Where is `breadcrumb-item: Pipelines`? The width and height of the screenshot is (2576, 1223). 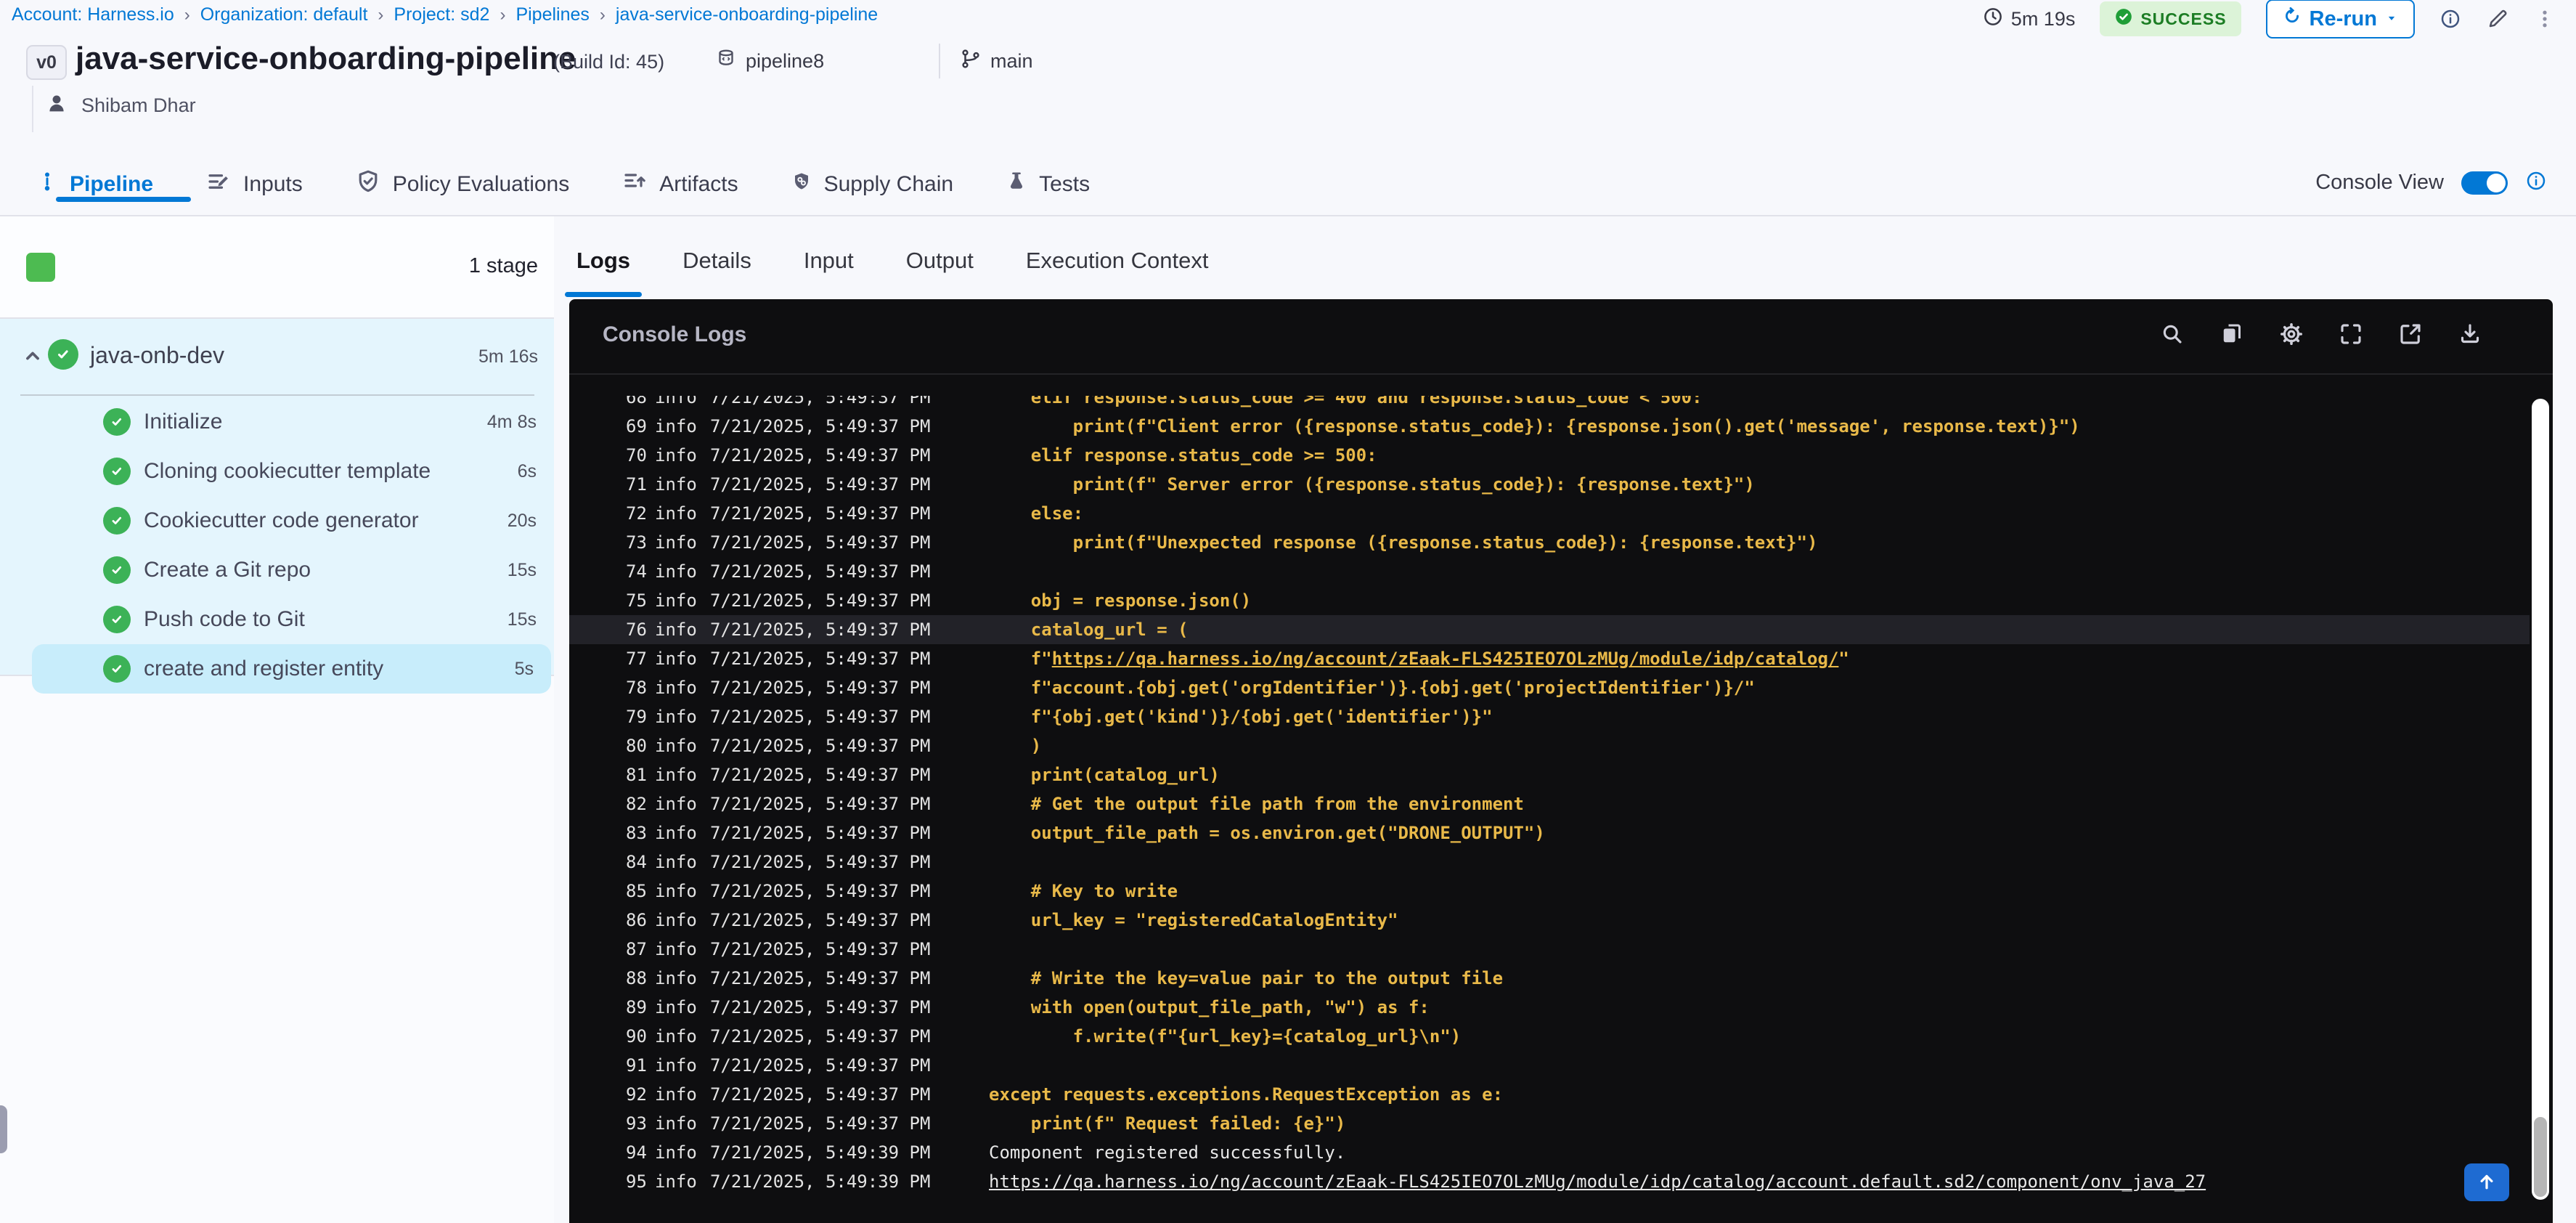 breadcrumb-item: Pipelines is located at coordinates (552, 14).